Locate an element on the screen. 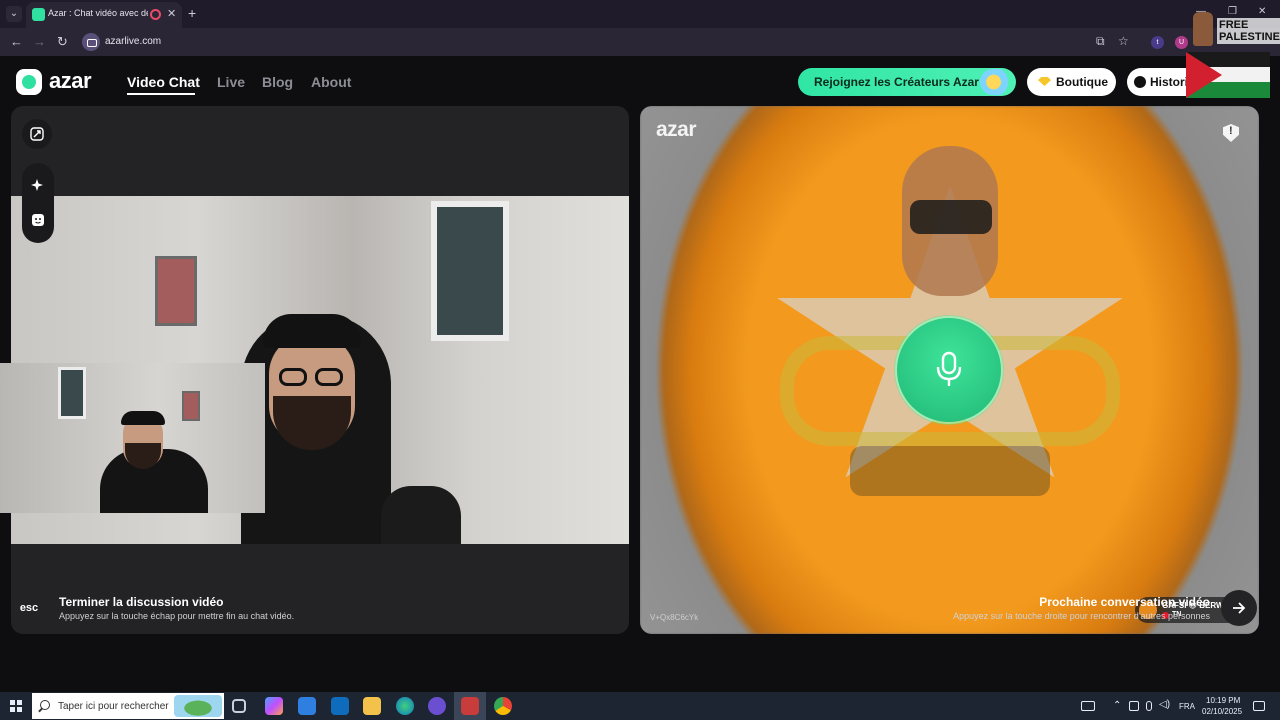 This screenshot has width=1280, height=720. notifications-icon is located at coordinates (1259, 706).